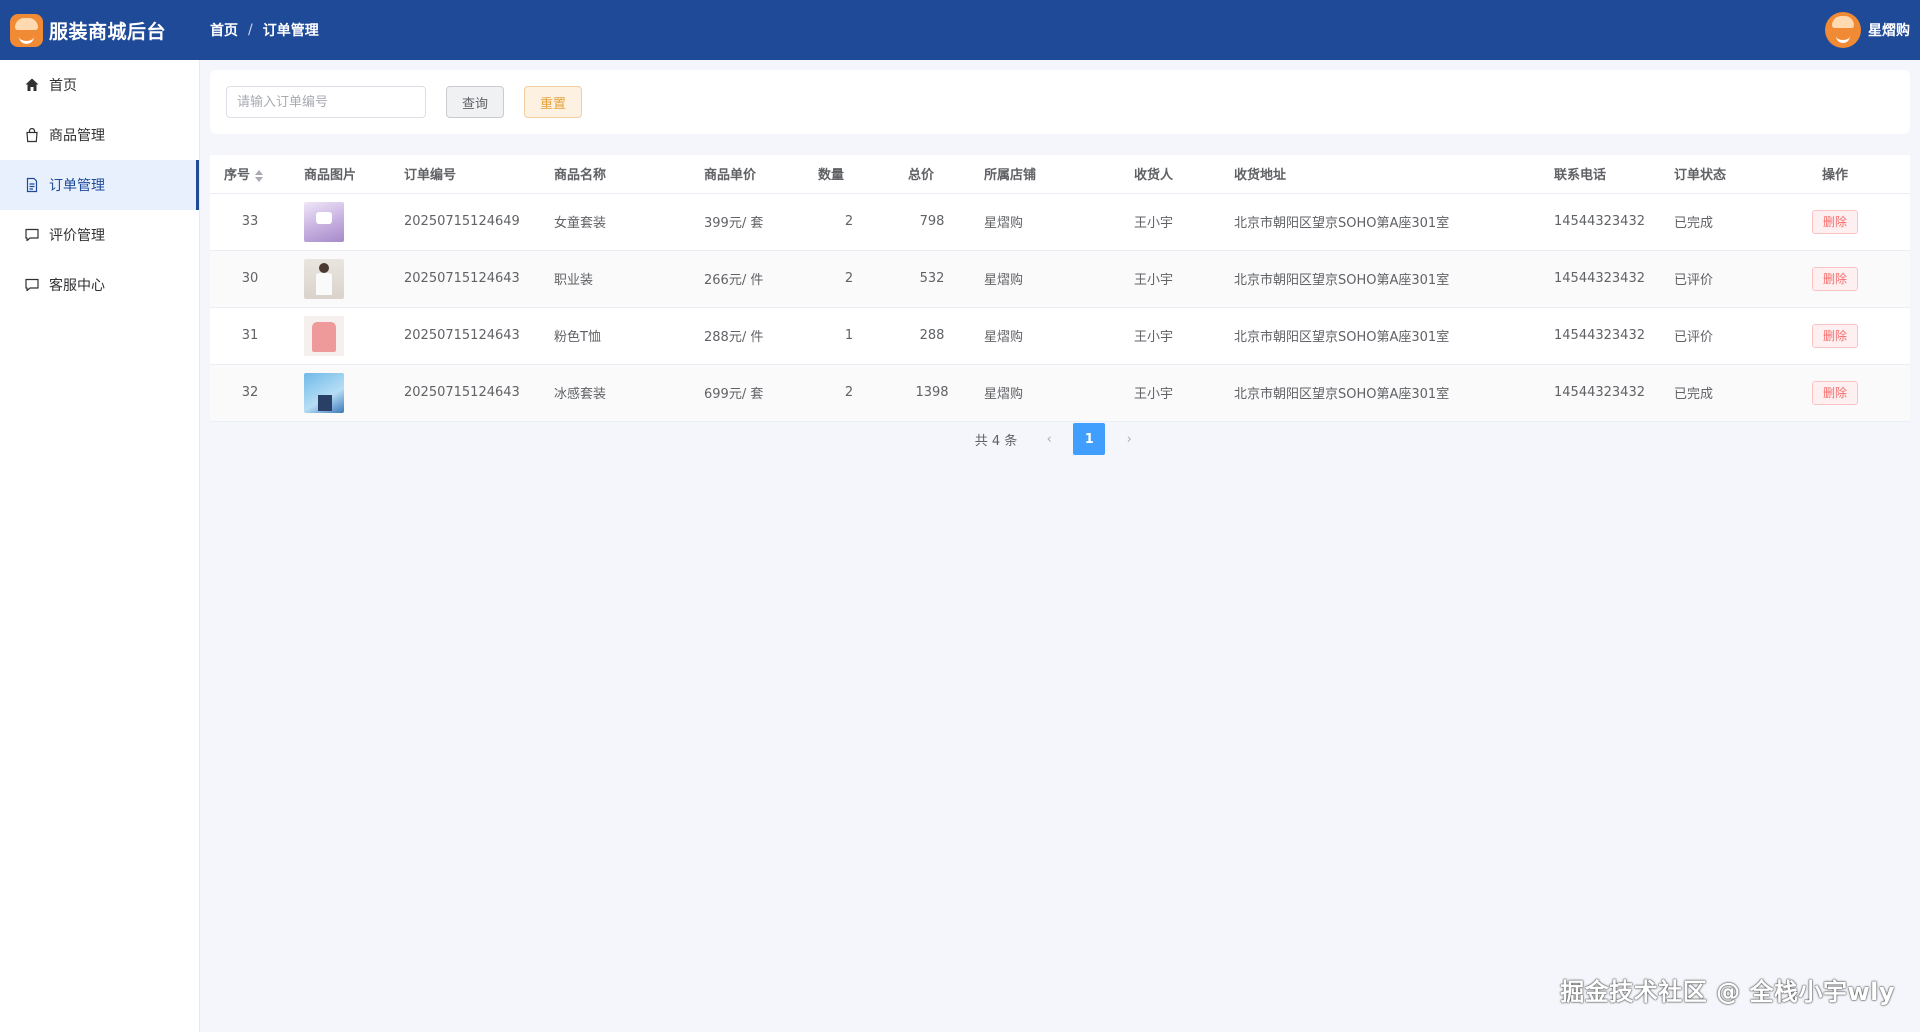 The image size is (1920, 1032). Describe the element at coordinates (615, 222) in the screenshot. I see `cell-product-name: 女童套装` at that location.